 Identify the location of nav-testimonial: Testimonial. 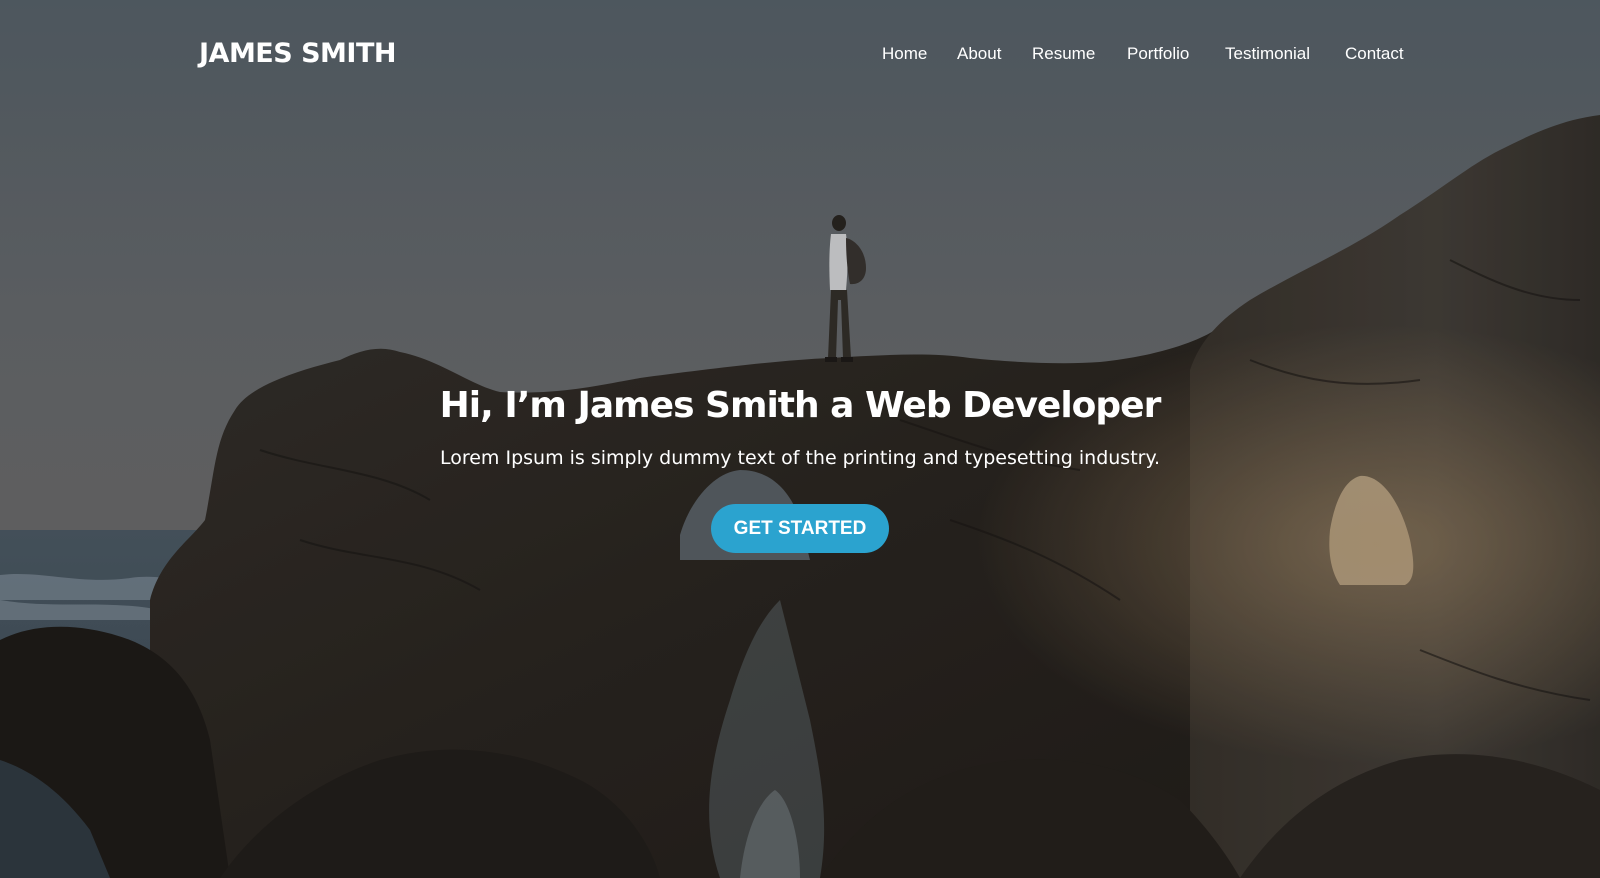
(1267, 54).